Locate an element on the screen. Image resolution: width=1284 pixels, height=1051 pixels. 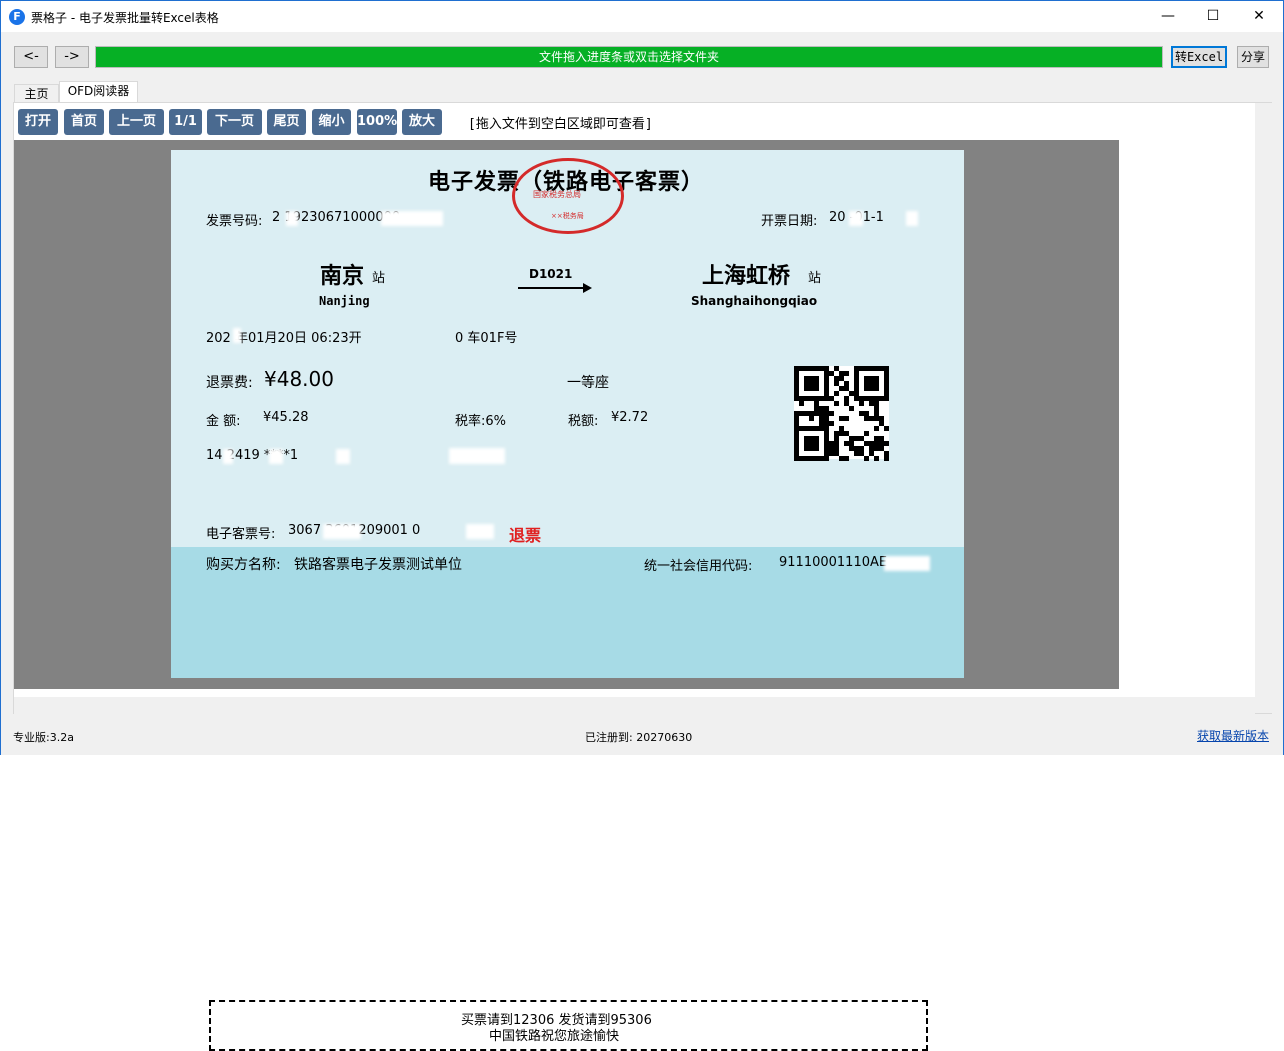
tax-amount: ¥2.72 is located at coordinates (630, 417).